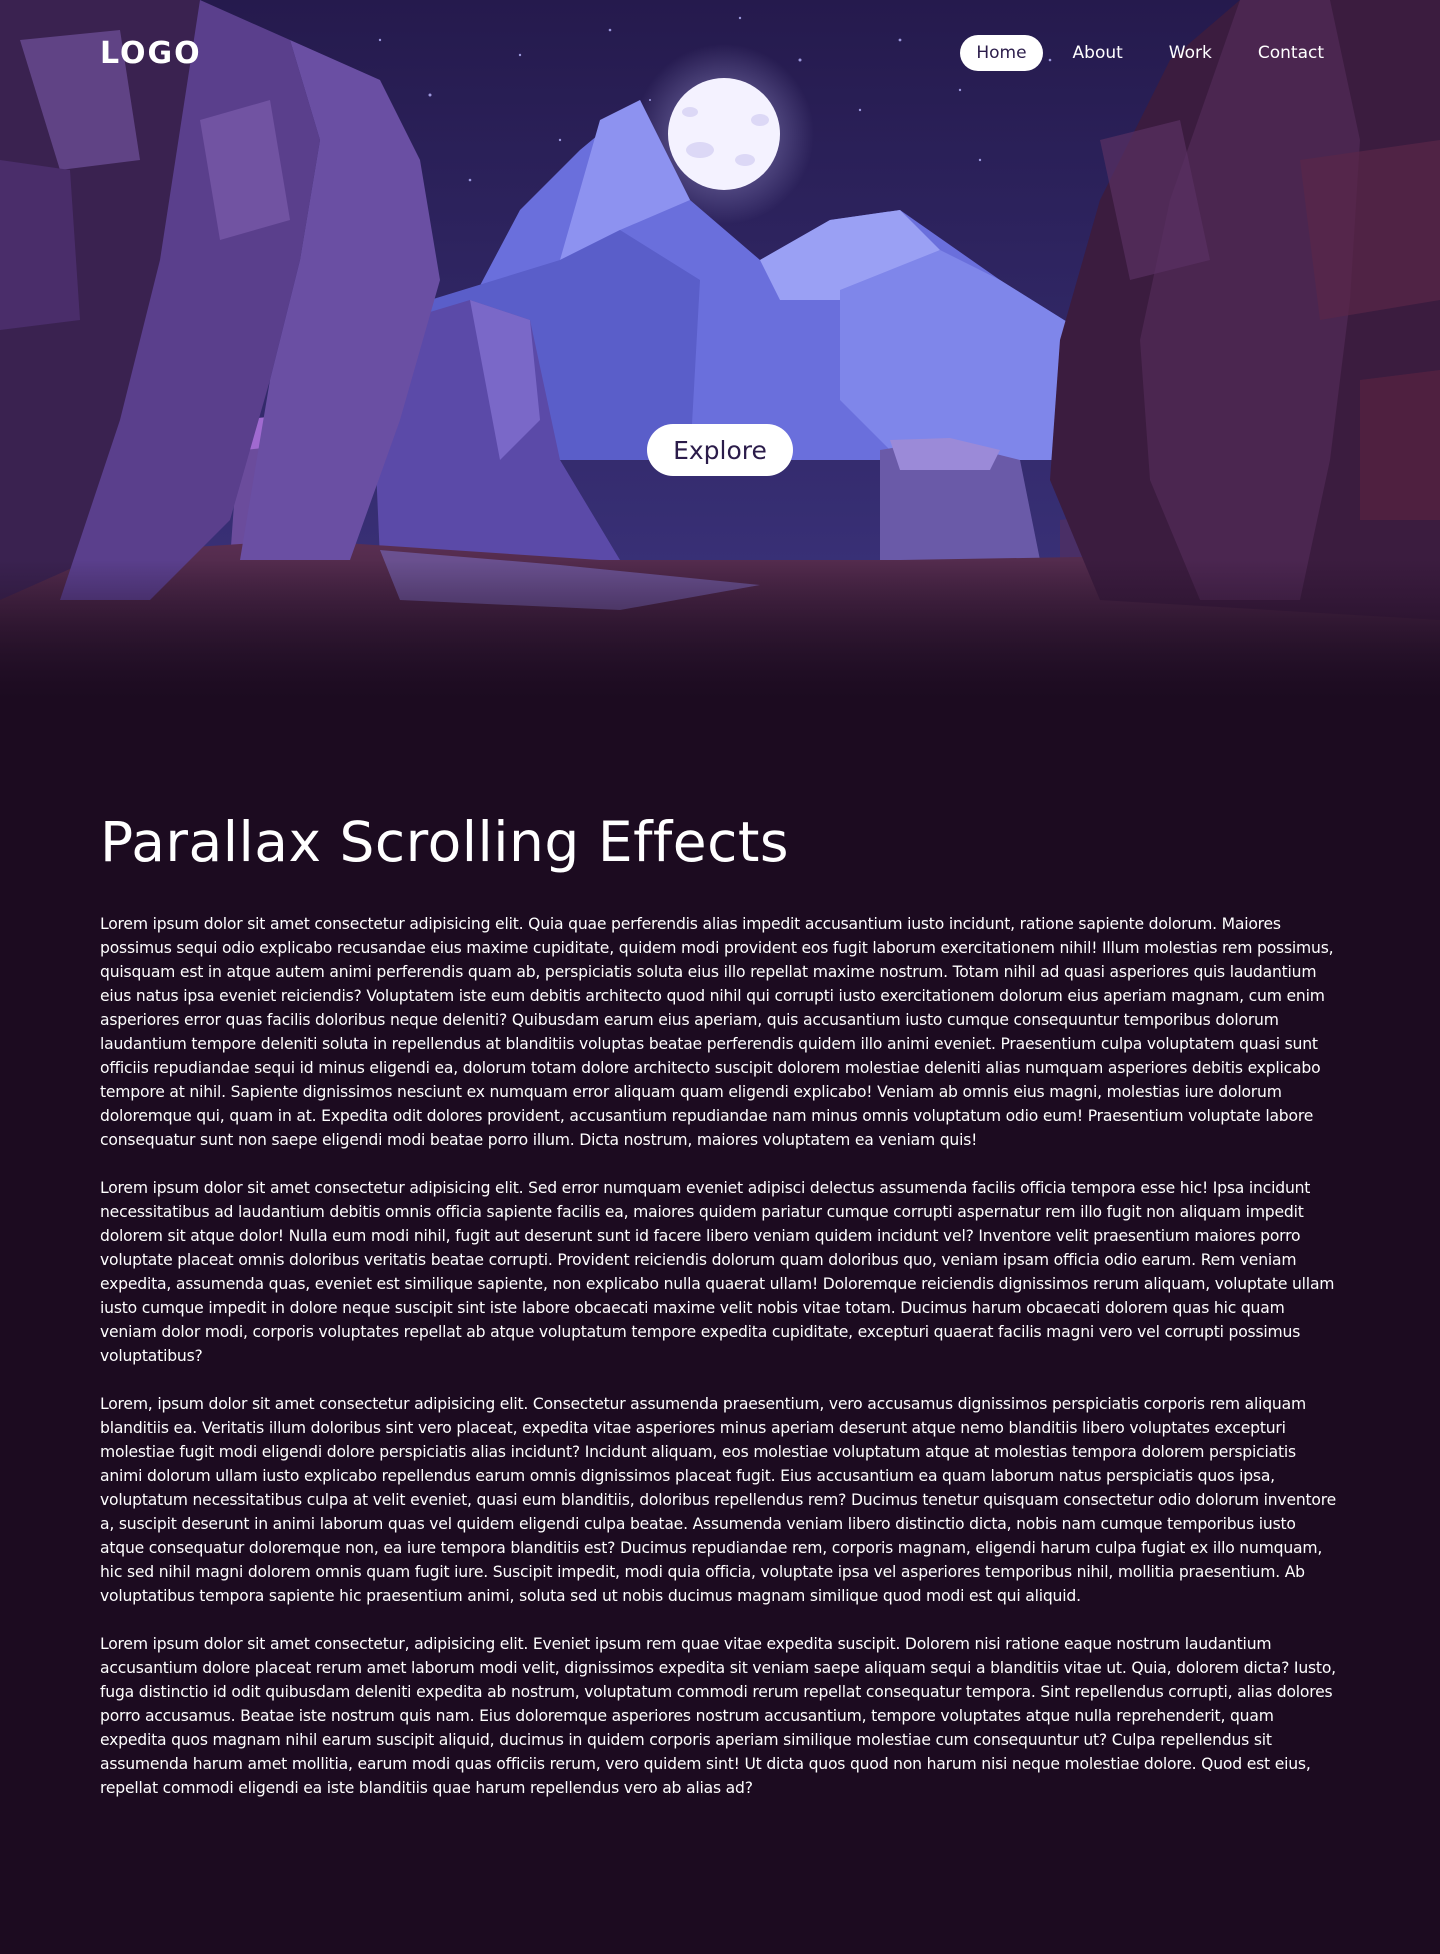 The image size is (1440, 1954). I want to click on nav-work: Work, so click(1190, 53).